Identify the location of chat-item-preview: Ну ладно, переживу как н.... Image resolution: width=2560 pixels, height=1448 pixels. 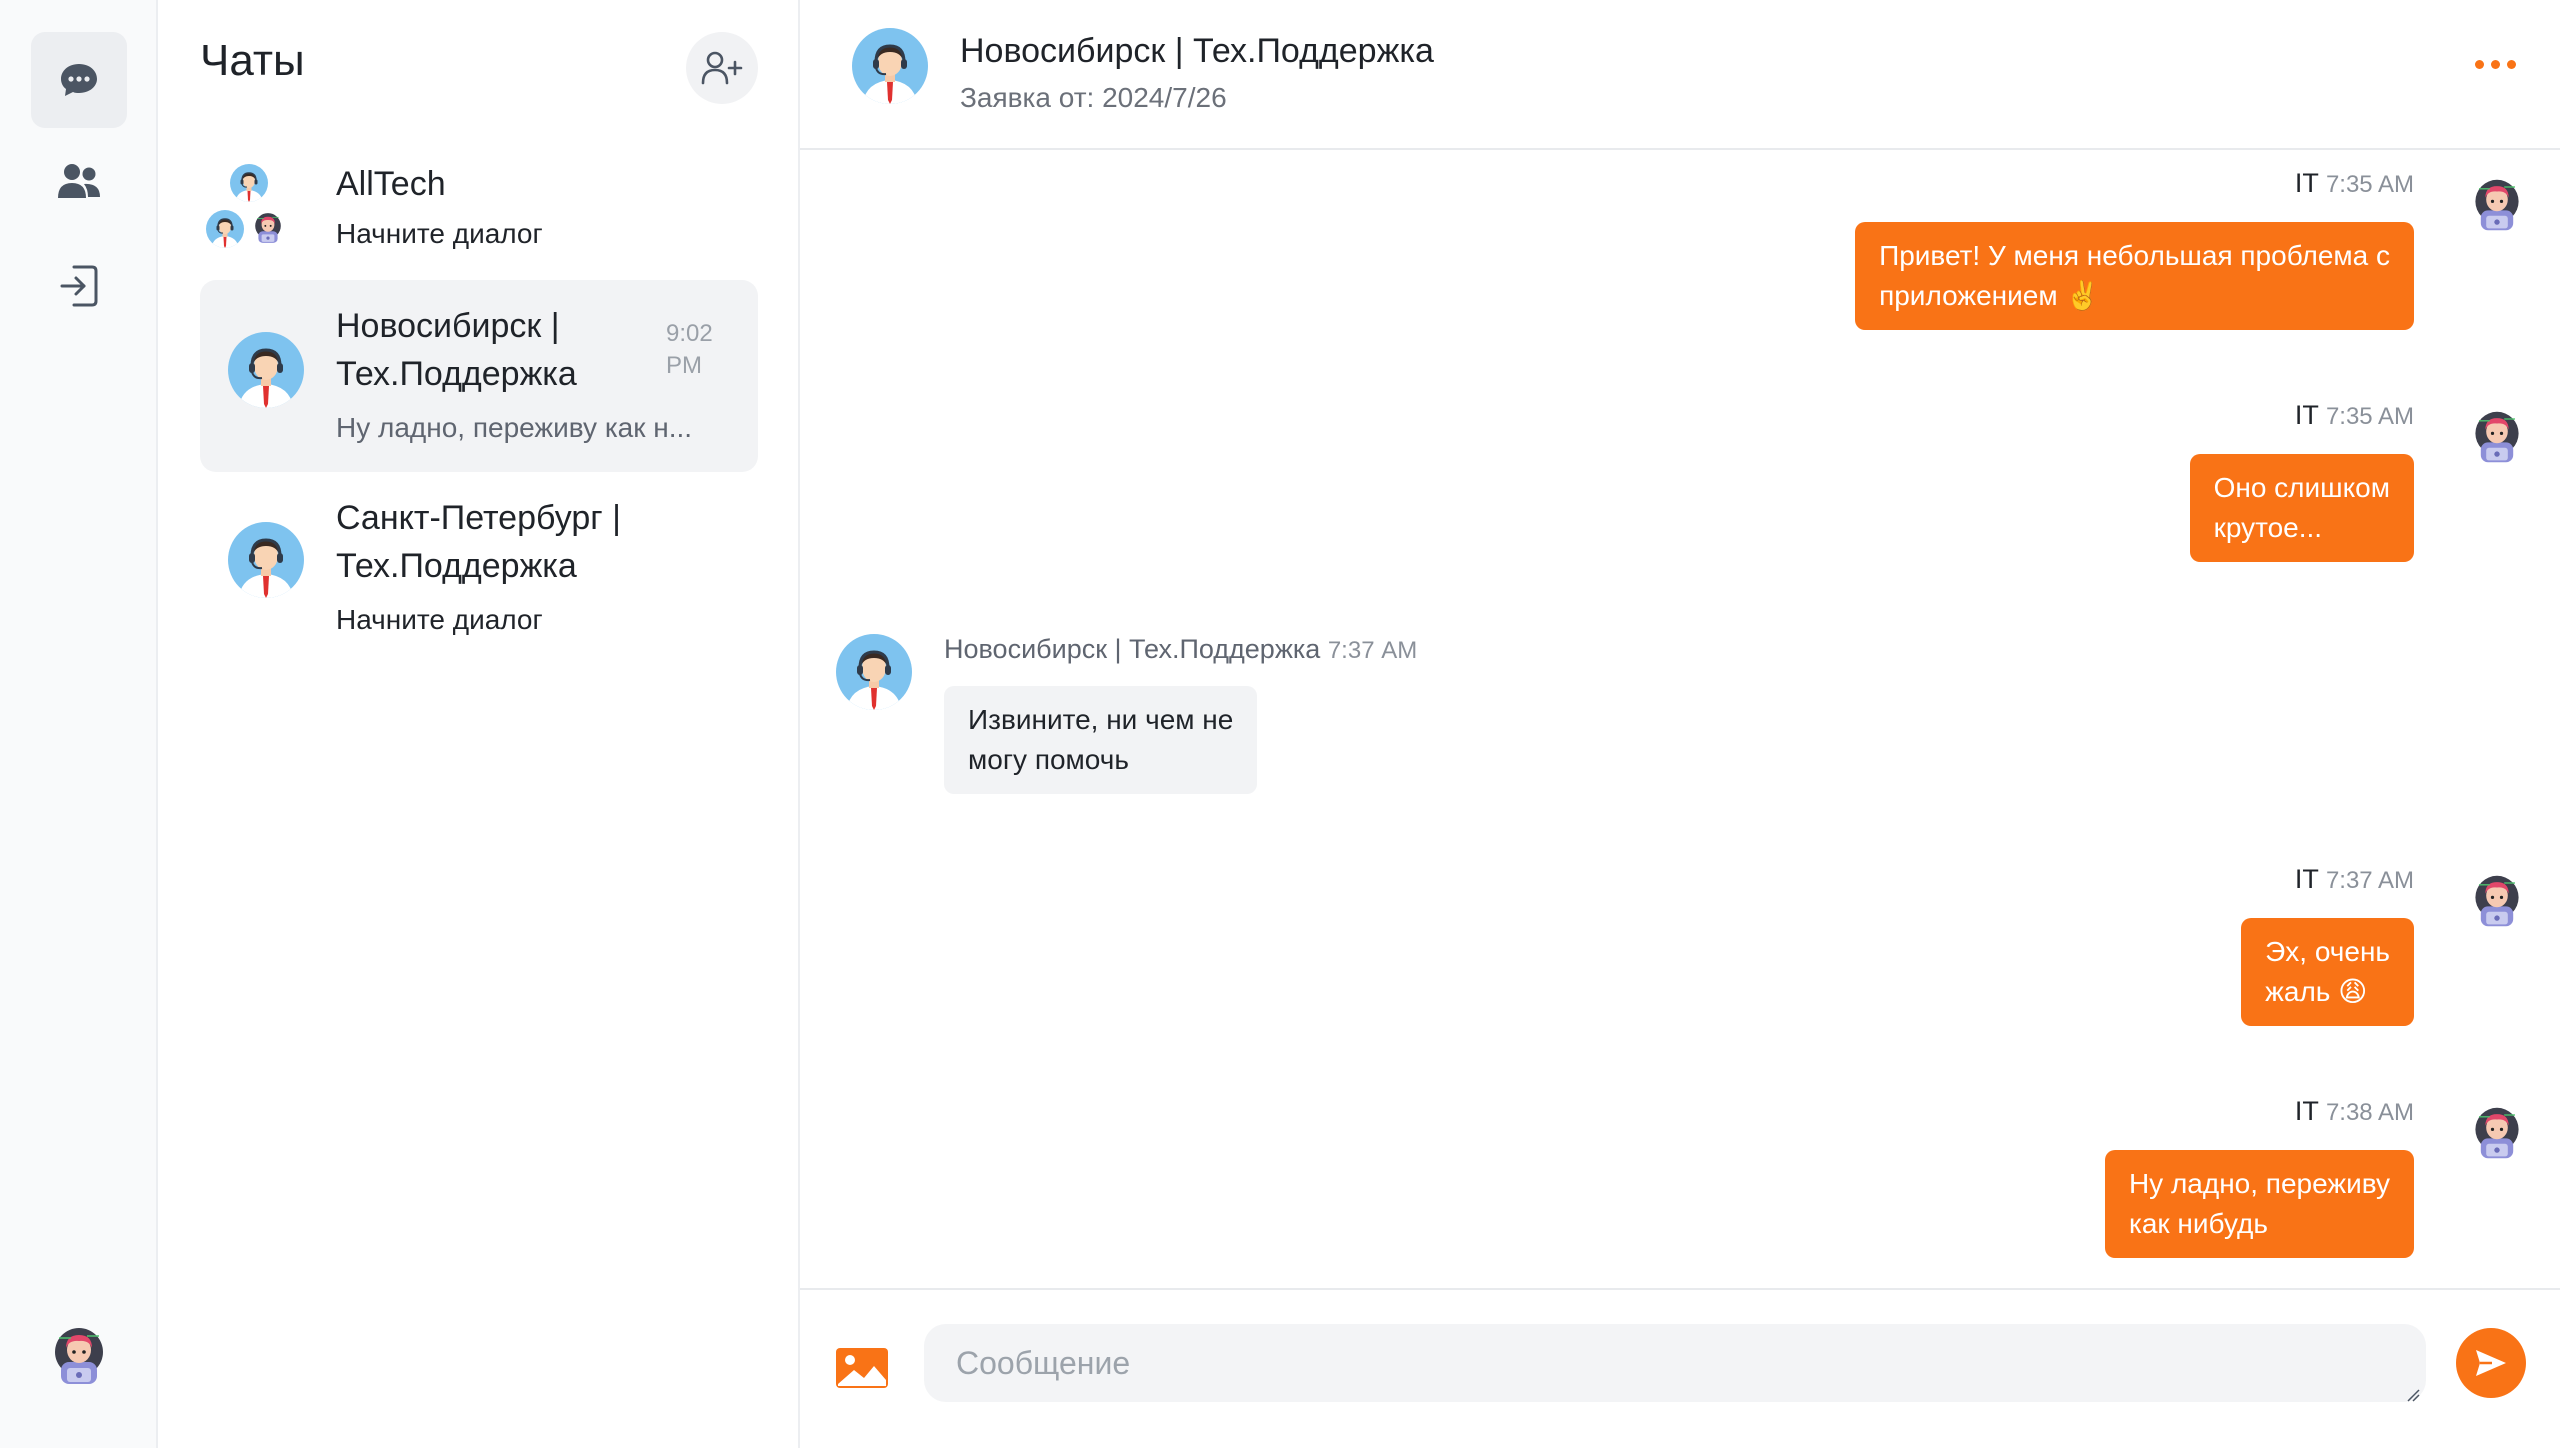
(514, 427).